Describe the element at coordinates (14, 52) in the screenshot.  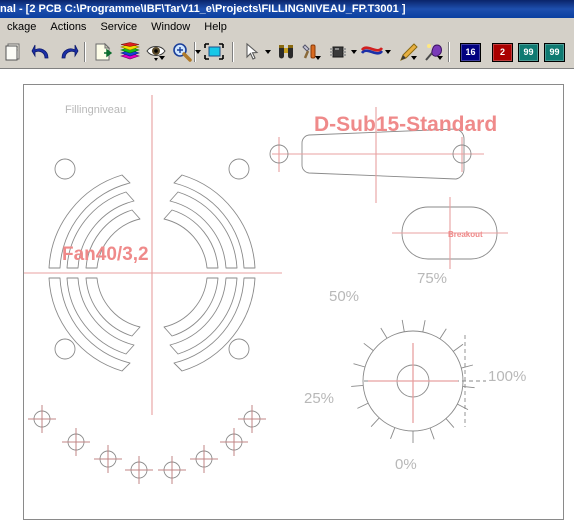
I see `new-document-icon` at that location.